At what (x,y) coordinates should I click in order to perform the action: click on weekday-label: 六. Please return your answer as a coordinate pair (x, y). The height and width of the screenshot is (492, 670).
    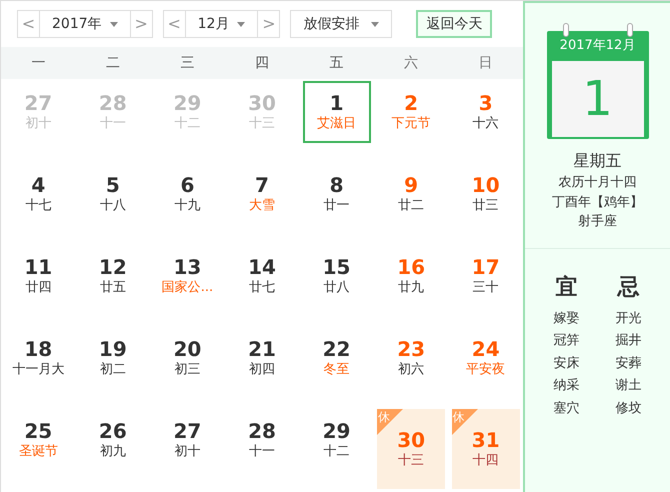
    Looking at the image, I should click on (411, 63).